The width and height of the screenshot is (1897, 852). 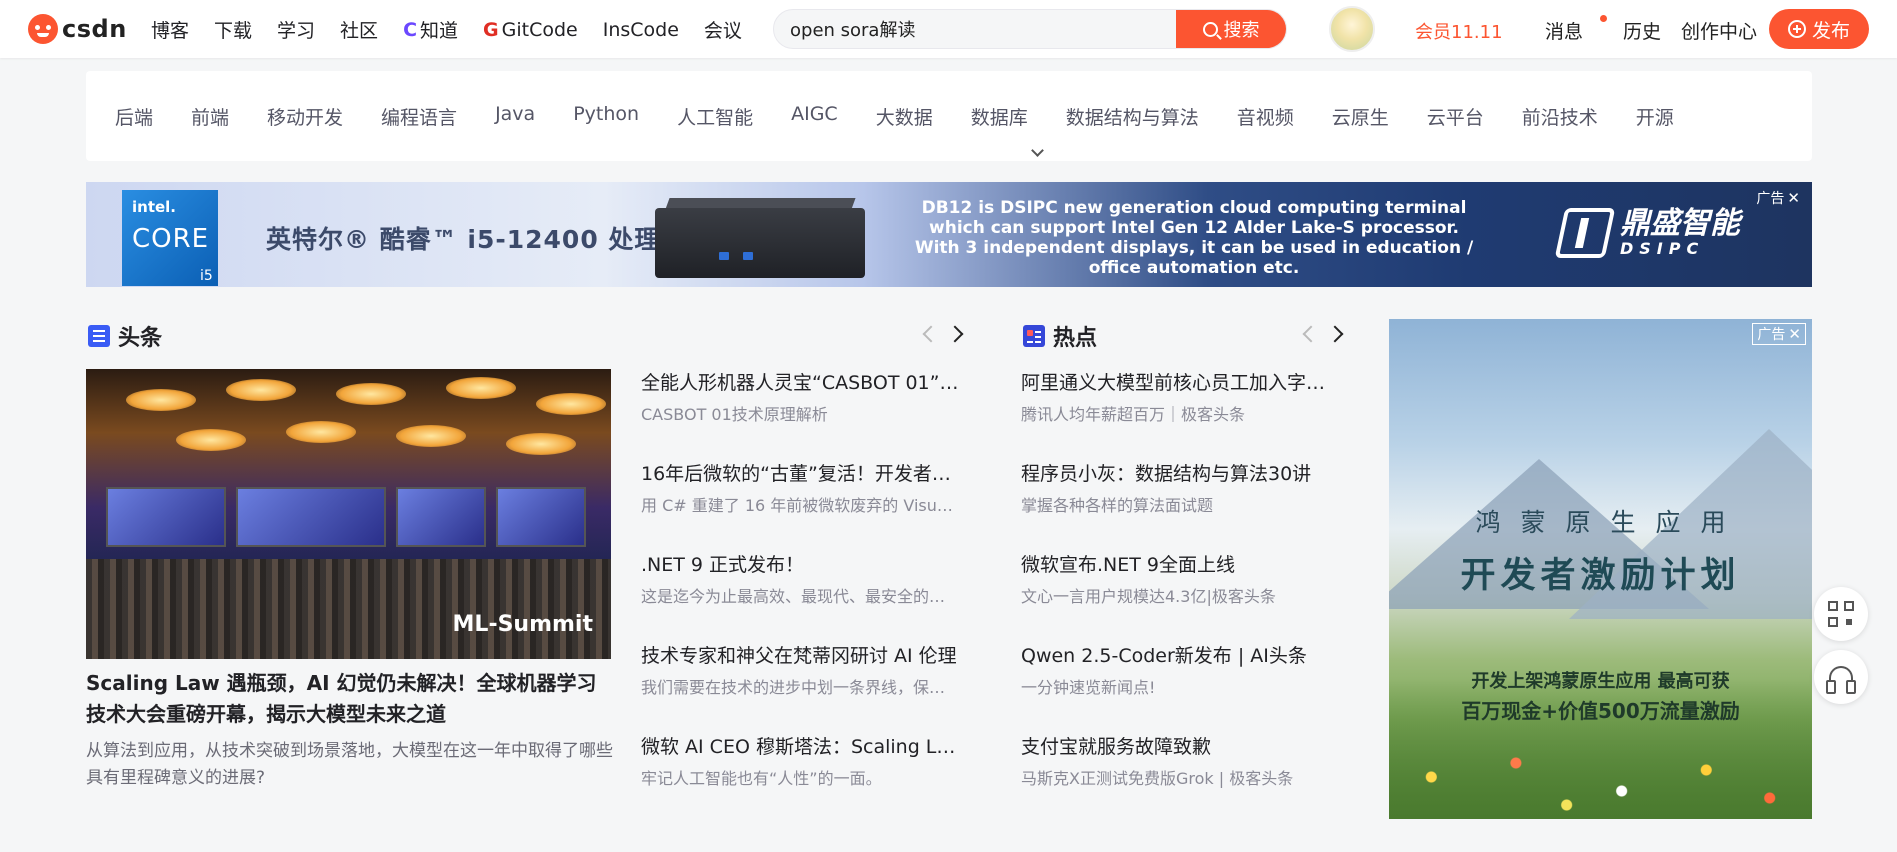 I want to click on news-sub: 掌握各种各样的算法面试题, so click(x=1117, y=505).